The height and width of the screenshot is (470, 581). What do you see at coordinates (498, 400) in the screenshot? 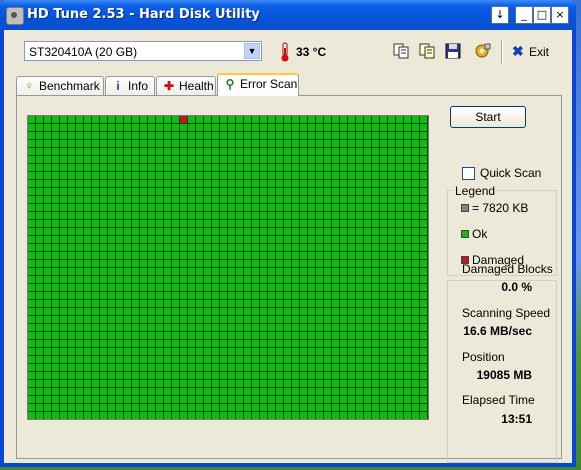
I see `elapsed-time-label: Elapsed Time` at bounding box center [498, 400].